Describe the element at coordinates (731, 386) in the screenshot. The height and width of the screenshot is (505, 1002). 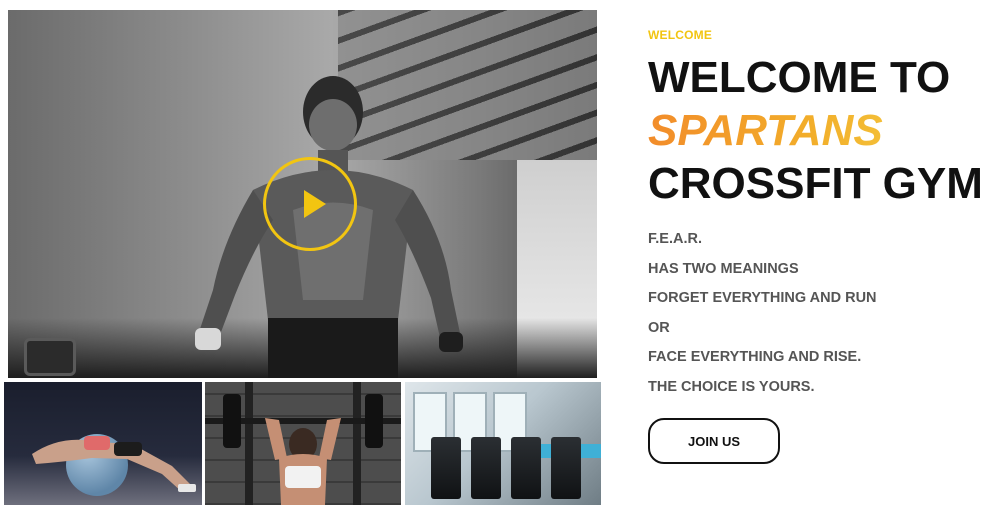
I see `motto-line: THE CHOICE IS YOURS.` at that location.